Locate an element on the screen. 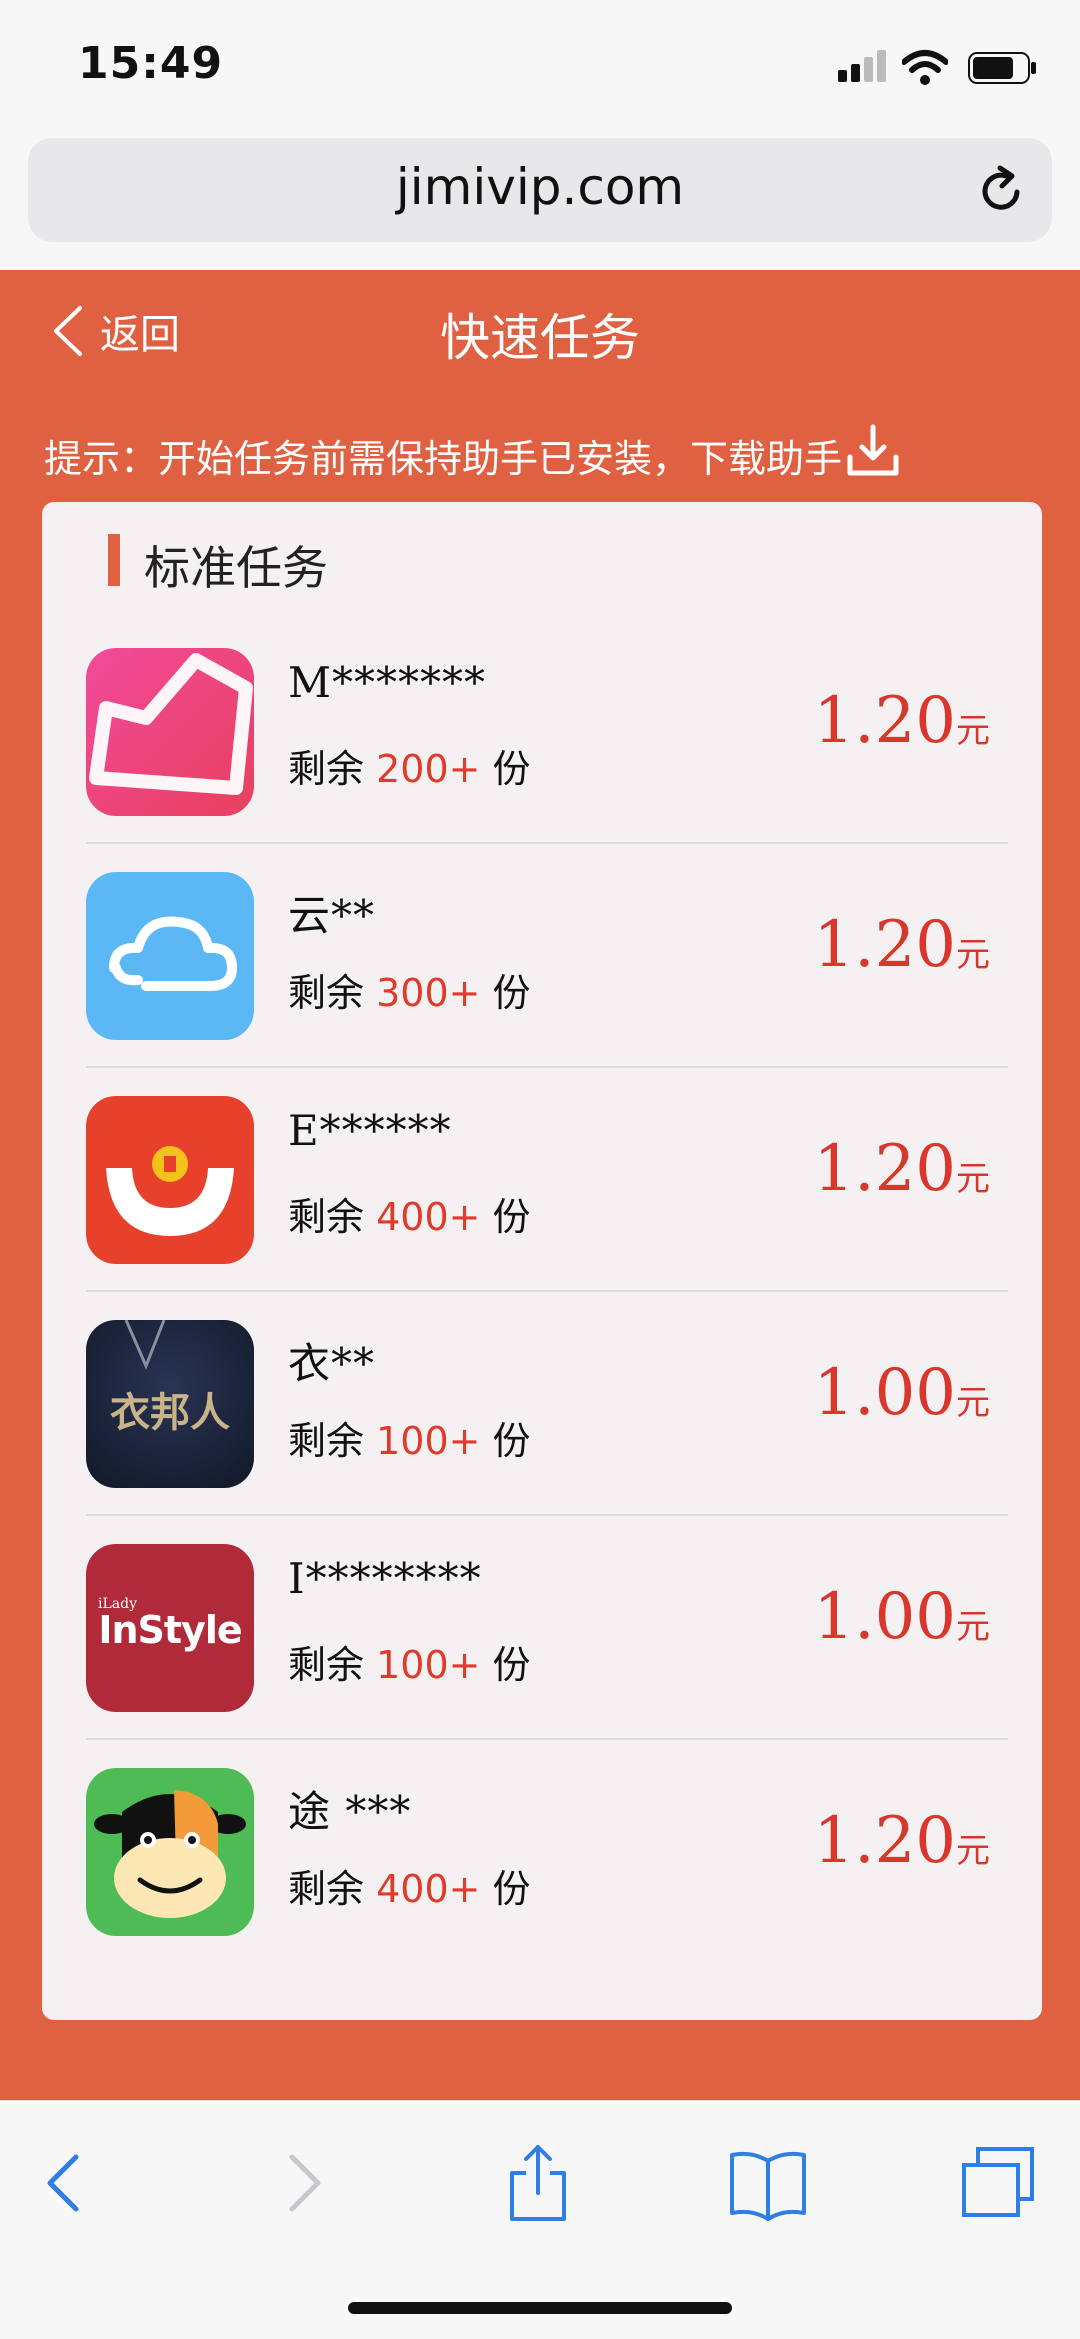 The image size is (1080, 2339). download-icon is located at coordinates (873, 450).